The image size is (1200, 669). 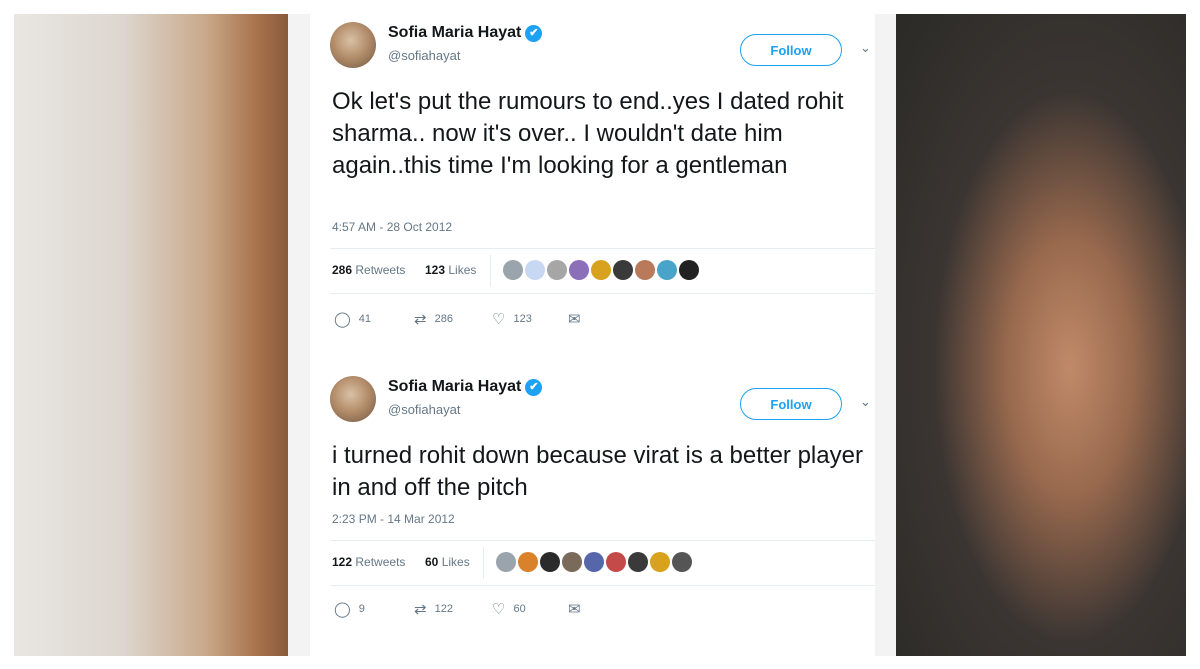 I want to click on like-button: ♡ 123, so click(x=512, y=319).